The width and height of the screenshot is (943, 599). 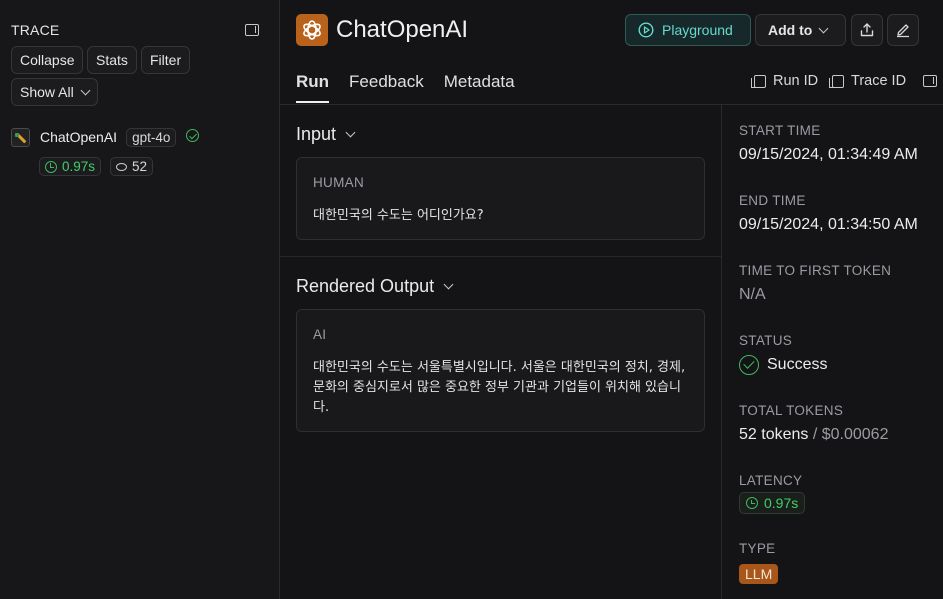 I want to click on run-tree-item: ChatOpenAI gpt-4o, so click(x=105, y=137).